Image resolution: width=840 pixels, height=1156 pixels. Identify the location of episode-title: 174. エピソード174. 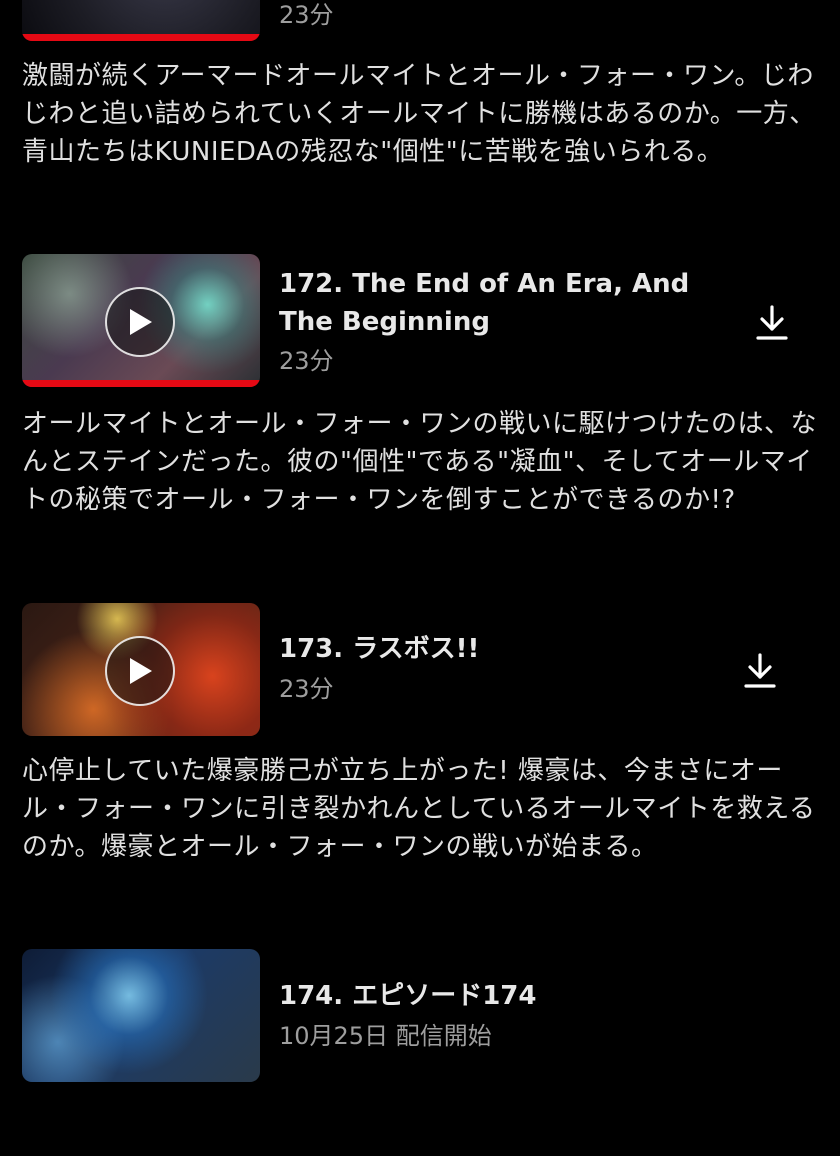
(408, 996).